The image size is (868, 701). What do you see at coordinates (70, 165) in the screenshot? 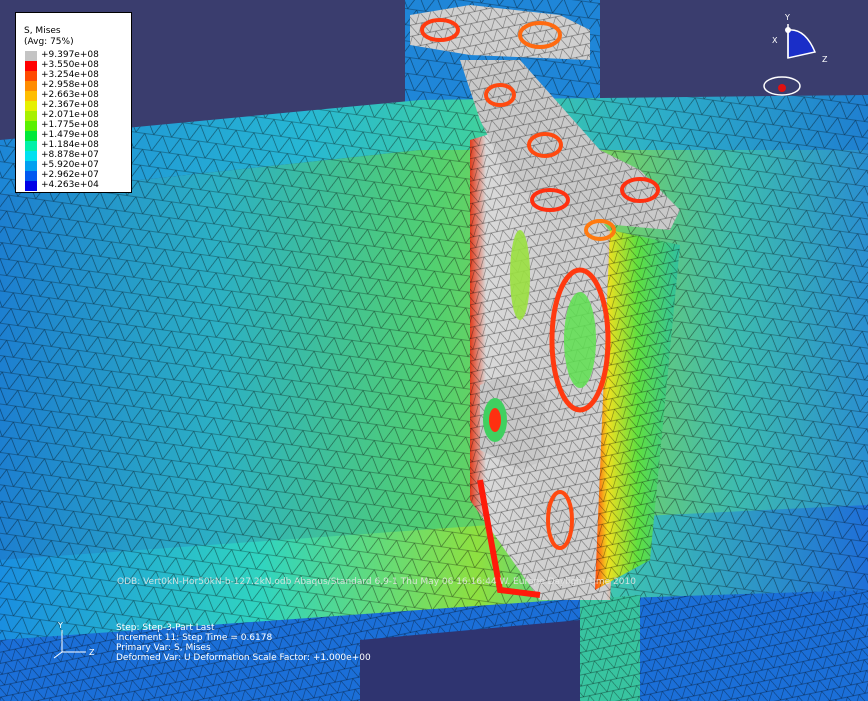
I see `legend-value: +5.920e+07` at bounding box center [70, 165].